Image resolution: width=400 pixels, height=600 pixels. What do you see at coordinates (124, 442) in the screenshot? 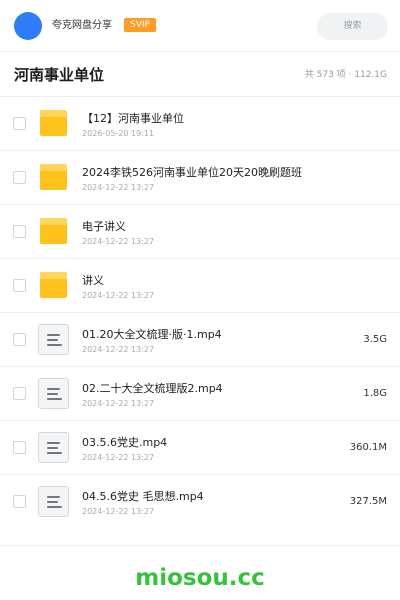
I see `file-name: 03.5.6党史.mp4` at bounding box center [124, 442].